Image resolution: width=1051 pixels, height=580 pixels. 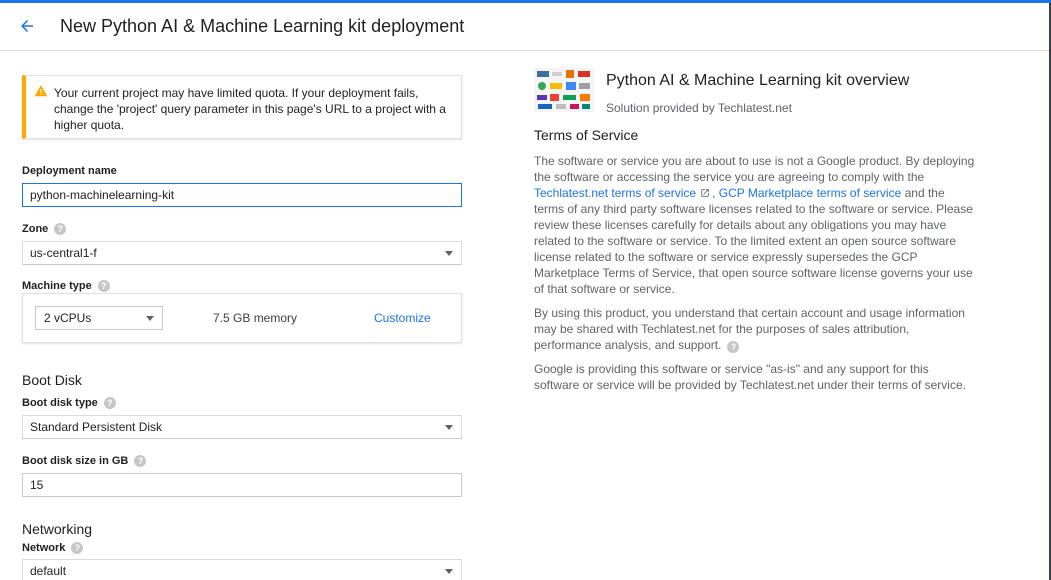 What do you see at coordinates (242, 427) in the screenshot?
I see `boot-disk-type-select: Standard Persistent Disk` at bounding box center [242, 427].